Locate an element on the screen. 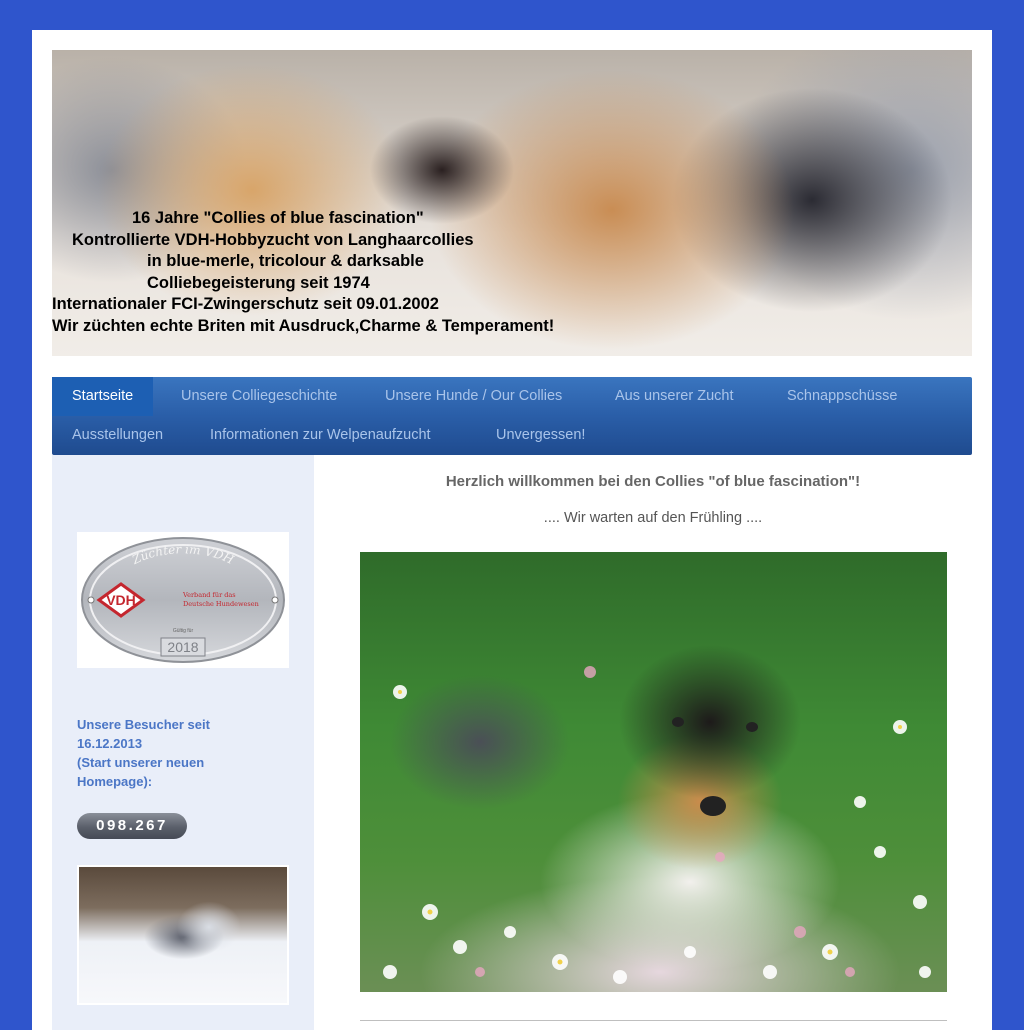 The width and height of the screenshot is (1024, 1030). nav-item-unsere-hunde: Unsere Hunde / Our Collies is located at coordinates (473, 396).